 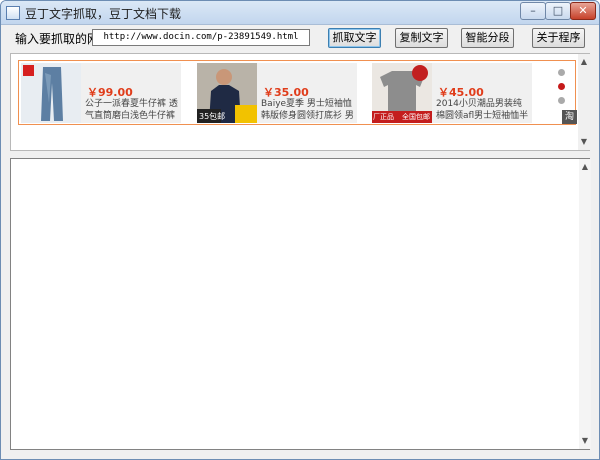 I want to click on ad-scrollbar: ▲ ▼, so click(x=584, y=102).